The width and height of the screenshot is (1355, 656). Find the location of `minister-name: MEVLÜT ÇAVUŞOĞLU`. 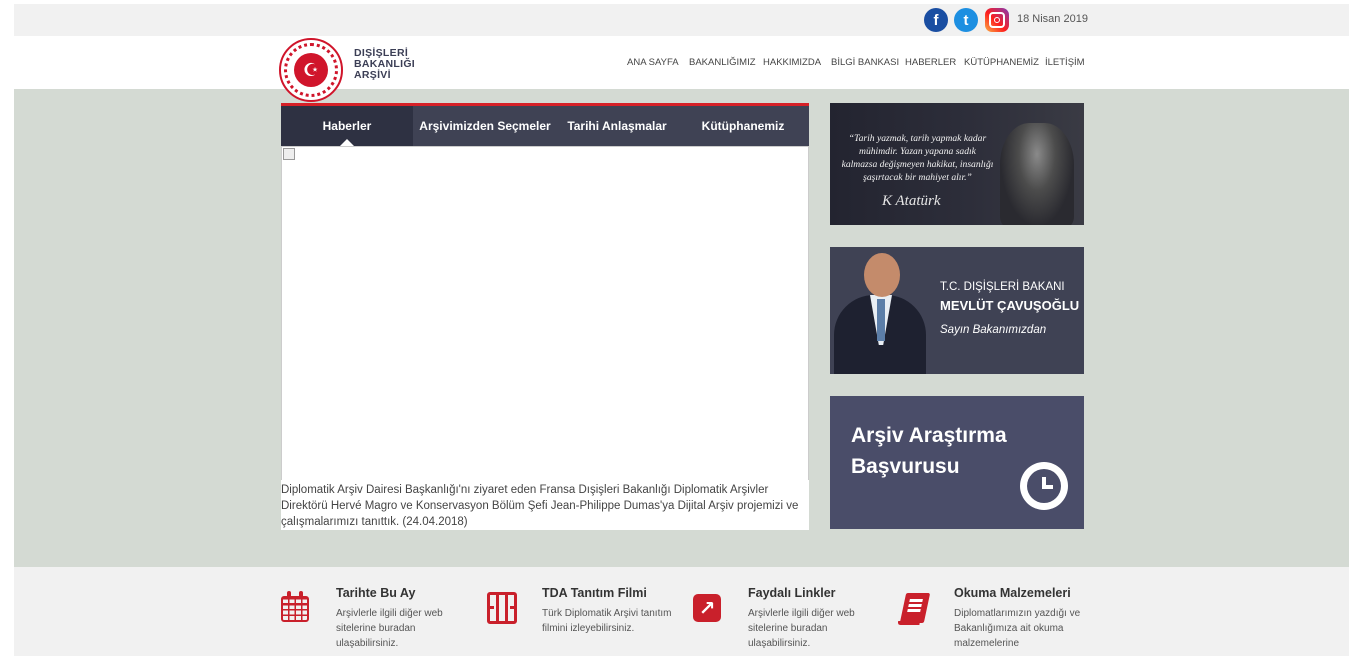

minister-name: MEVLÜT ÇAVUŞOĞLU is located at coordinates (1010, 305).